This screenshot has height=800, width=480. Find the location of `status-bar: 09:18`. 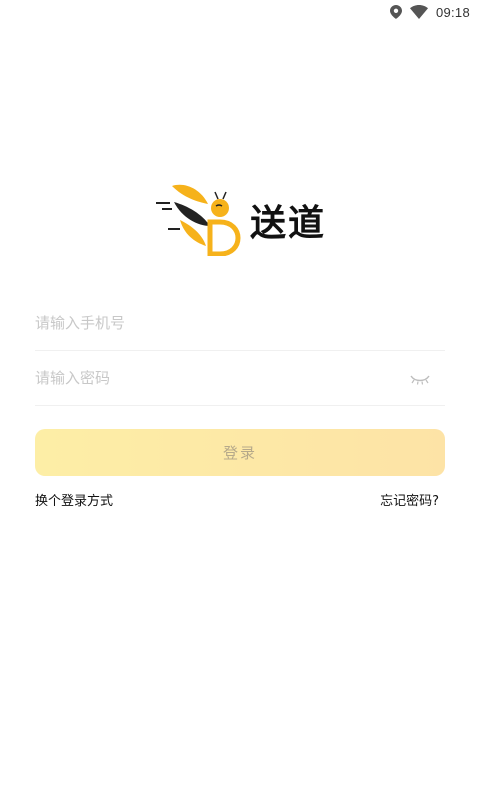

status-bar: 09:18 is located at coordinates (240, 12).